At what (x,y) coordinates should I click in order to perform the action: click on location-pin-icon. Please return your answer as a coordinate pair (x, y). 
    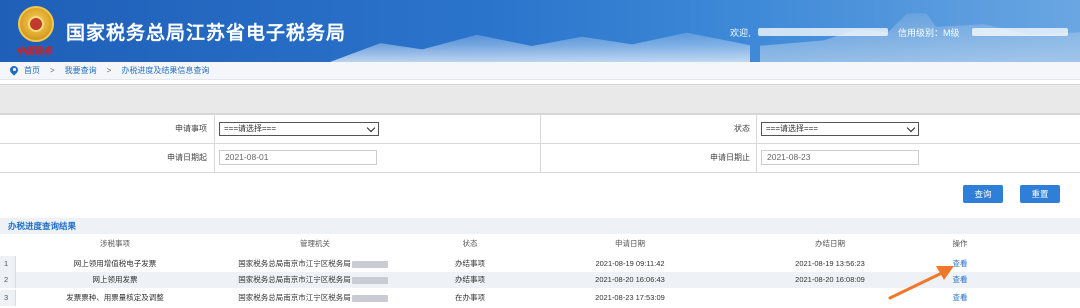
    Looking at the image, I should click on (14, 71).